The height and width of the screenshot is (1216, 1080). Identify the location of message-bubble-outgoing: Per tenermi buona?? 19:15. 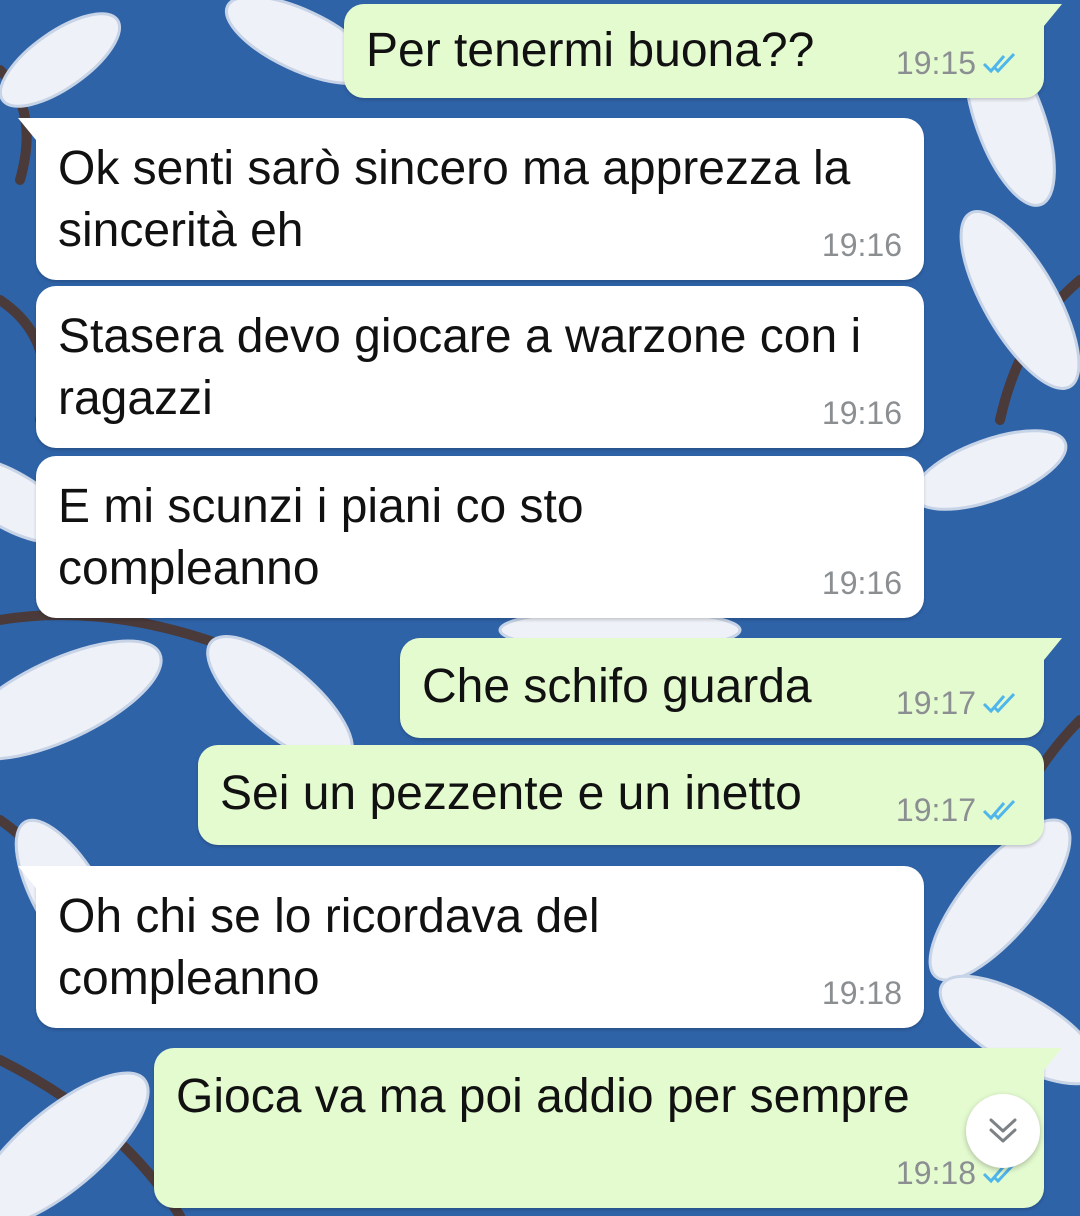
(703, 51).